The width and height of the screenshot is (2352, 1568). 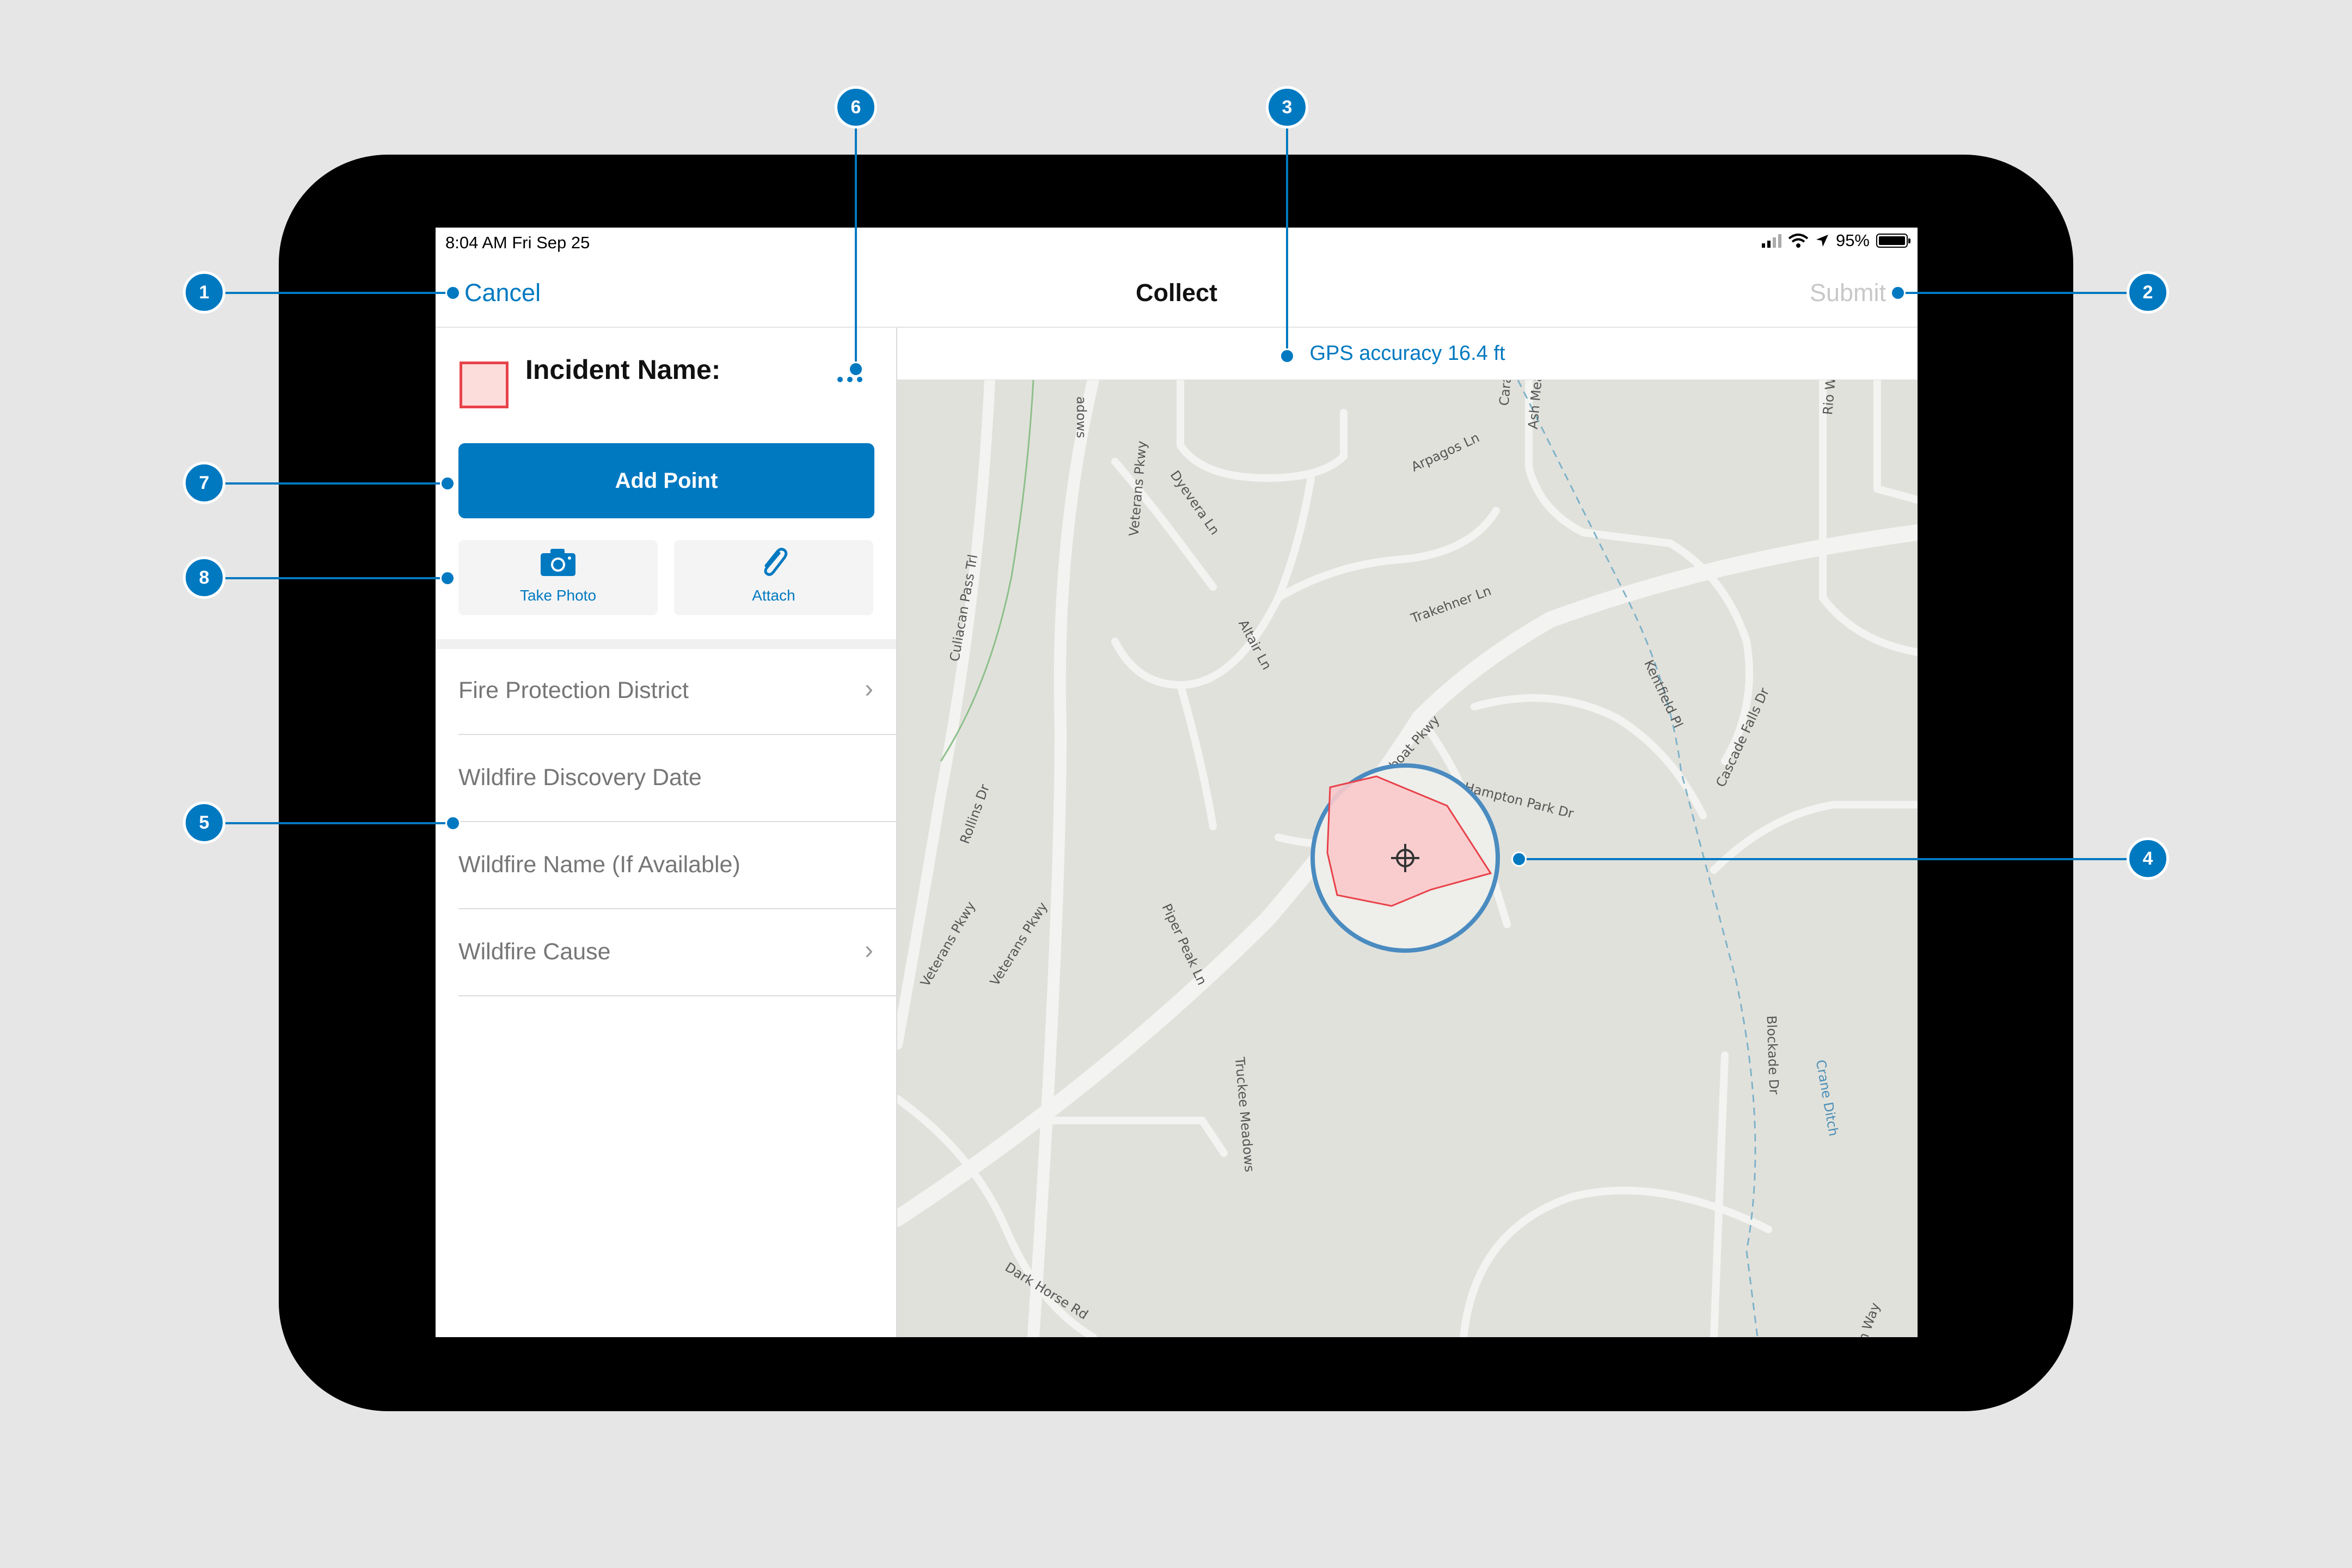 I want to click on status-bar: 8:04 AM Fri Sep 25 95%, so click(x=1177, y=244).